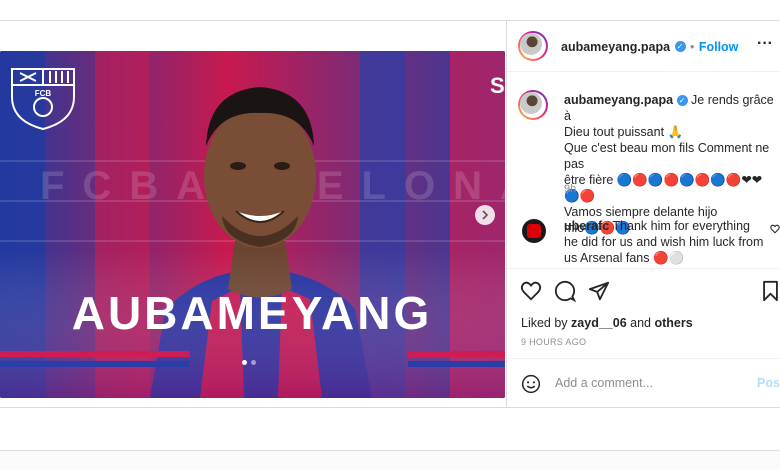  What do you see at coordinates (565, 291) in the screenshot?
I see `comment-icon` at bounding box center [565, 291].